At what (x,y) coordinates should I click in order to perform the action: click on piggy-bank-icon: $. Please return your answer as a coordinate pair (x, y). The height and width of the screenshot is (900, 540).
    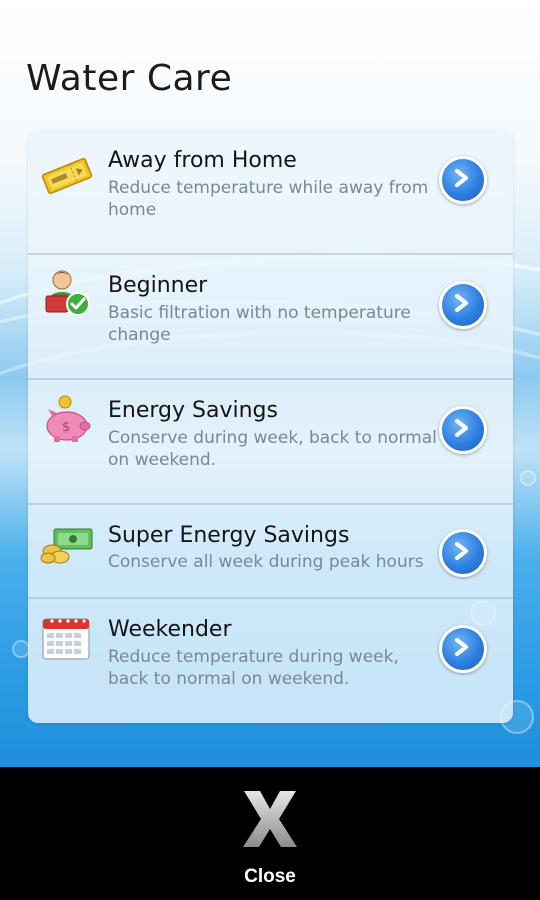
    Looking at the image, I should click on (67, 418).